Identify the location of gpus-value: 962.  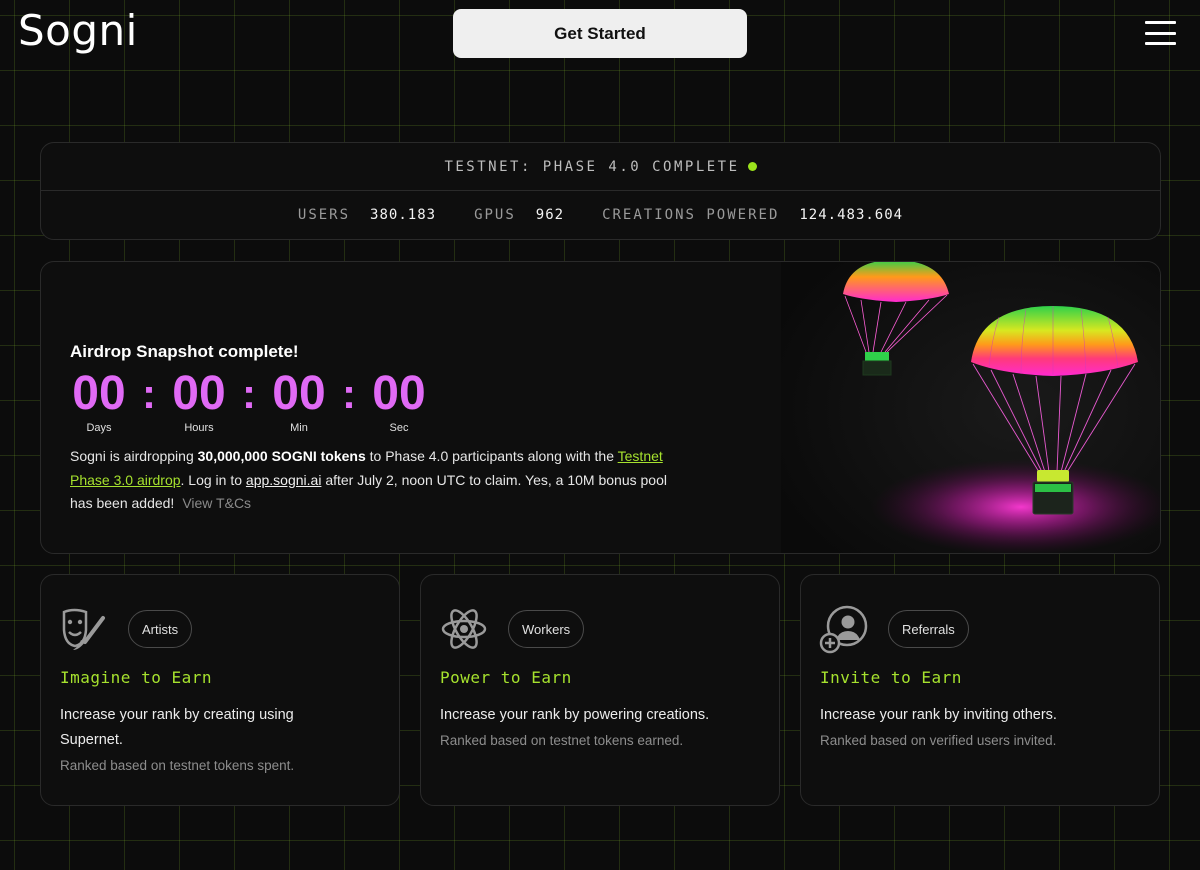
(550, 215).